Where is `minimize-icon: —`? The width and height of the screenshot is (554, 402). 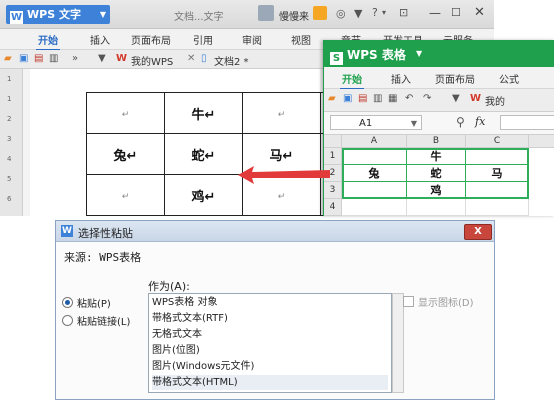
minimize-icon: — is located at coordinates (435, 13).